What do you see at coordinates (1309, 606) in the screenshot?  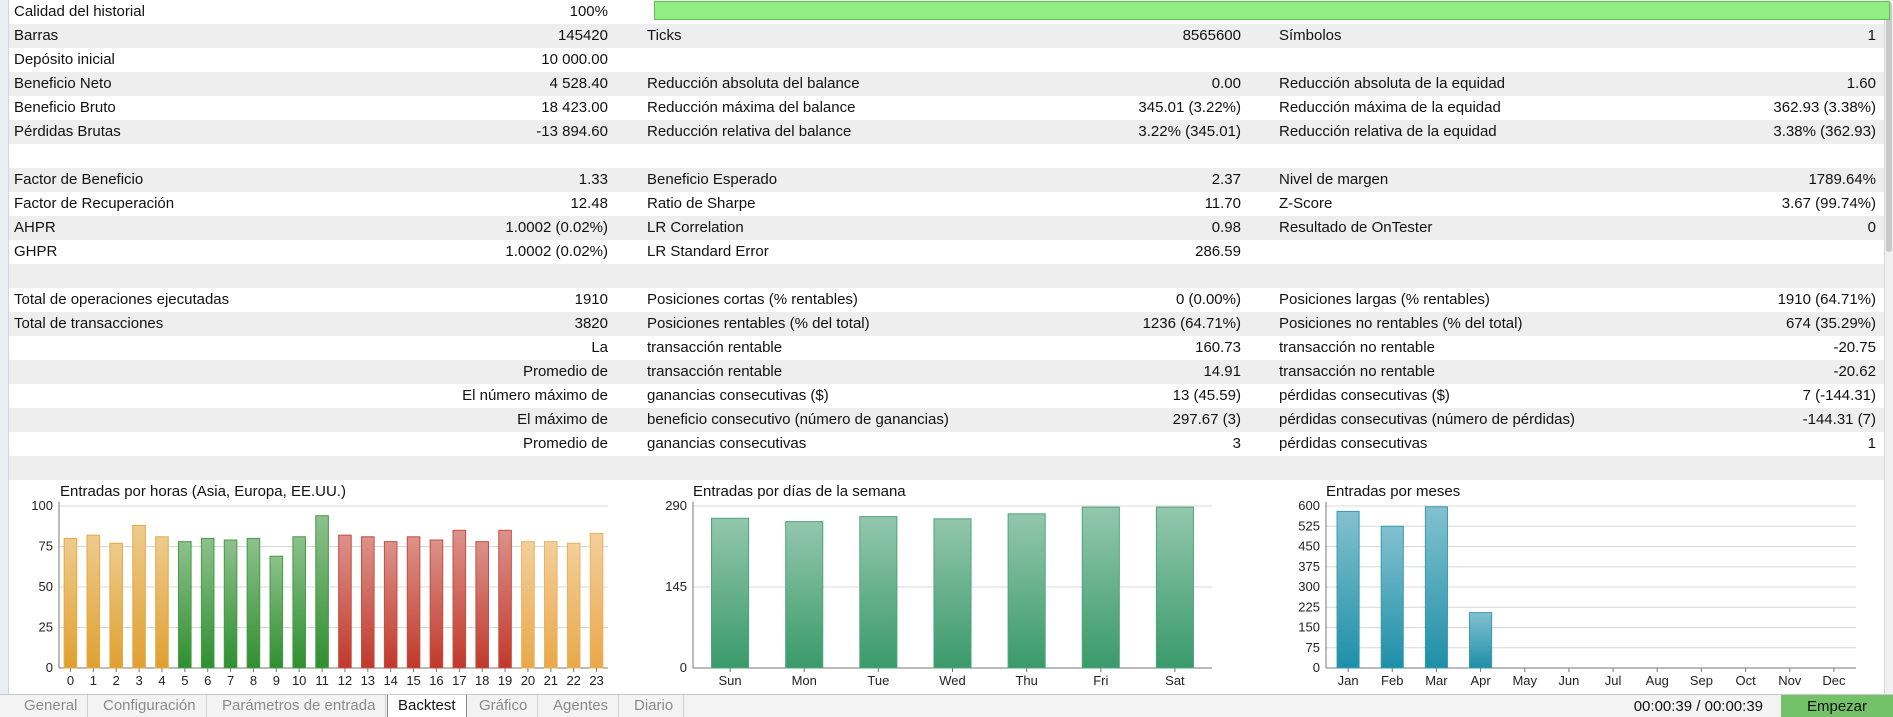 I see `y-tick-label: 225` at bounding box center [1309, 606].